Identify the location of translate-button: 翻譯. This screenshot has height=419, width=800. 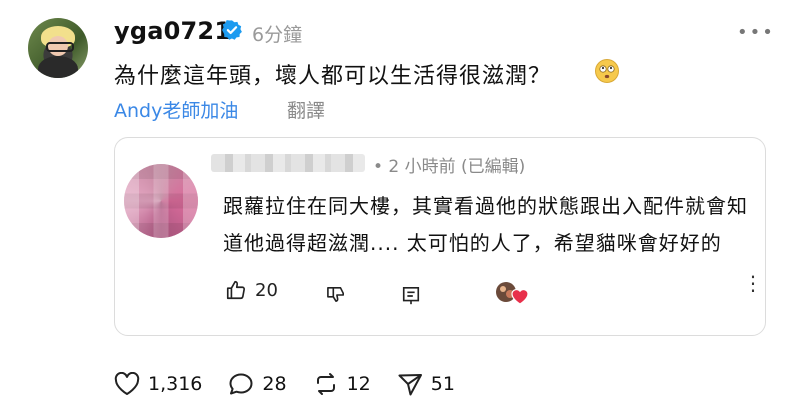
(306, 109).